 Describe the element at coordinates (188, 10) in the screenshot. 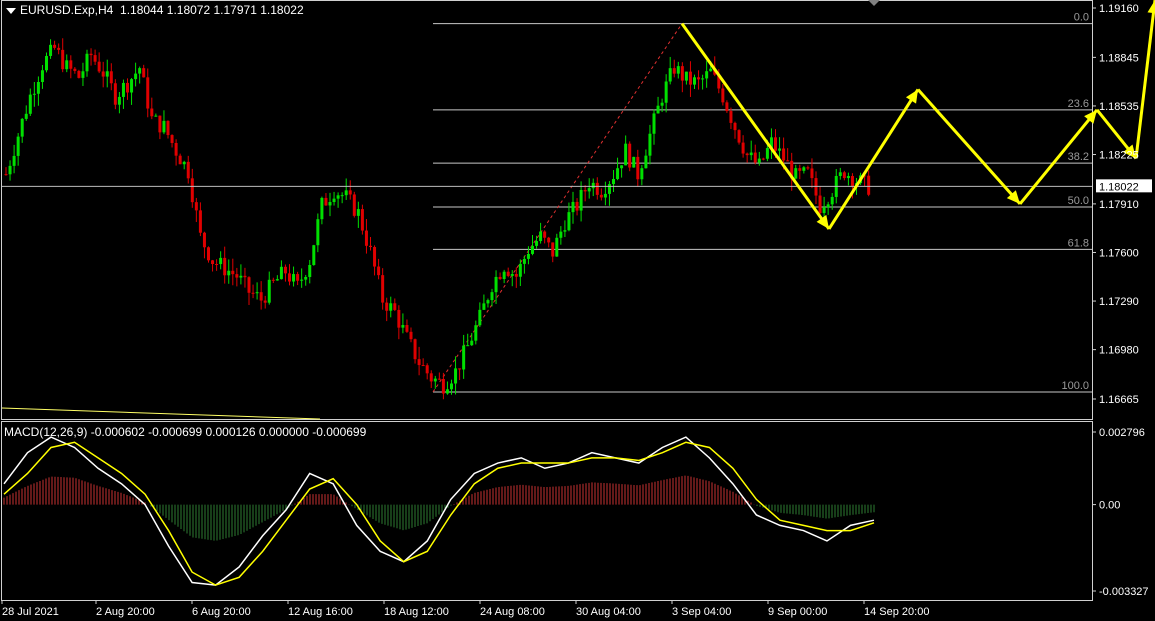

I see `high-value: 1.18072` at that location.